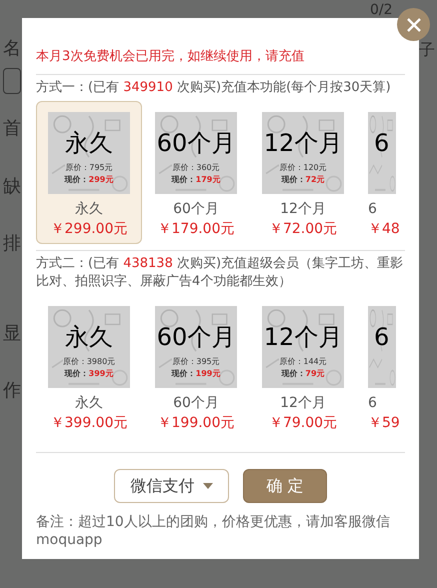 This screenshot has height=588, width=437. I want to click on side-label: 排, so click(12, 244).